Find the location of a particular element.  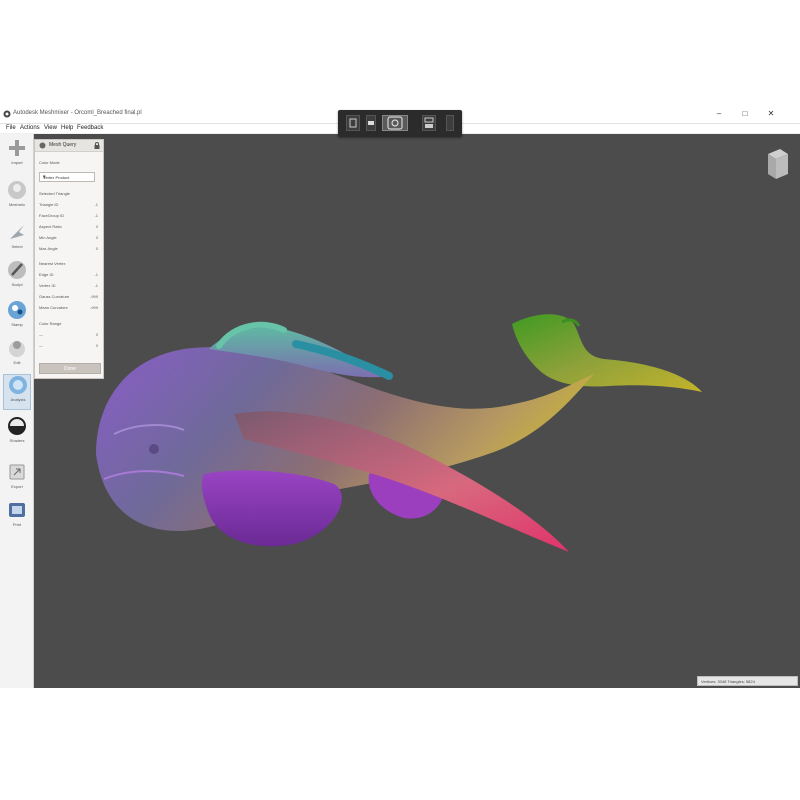

tool-label: Meshmix is located at coordinates (16, 204).